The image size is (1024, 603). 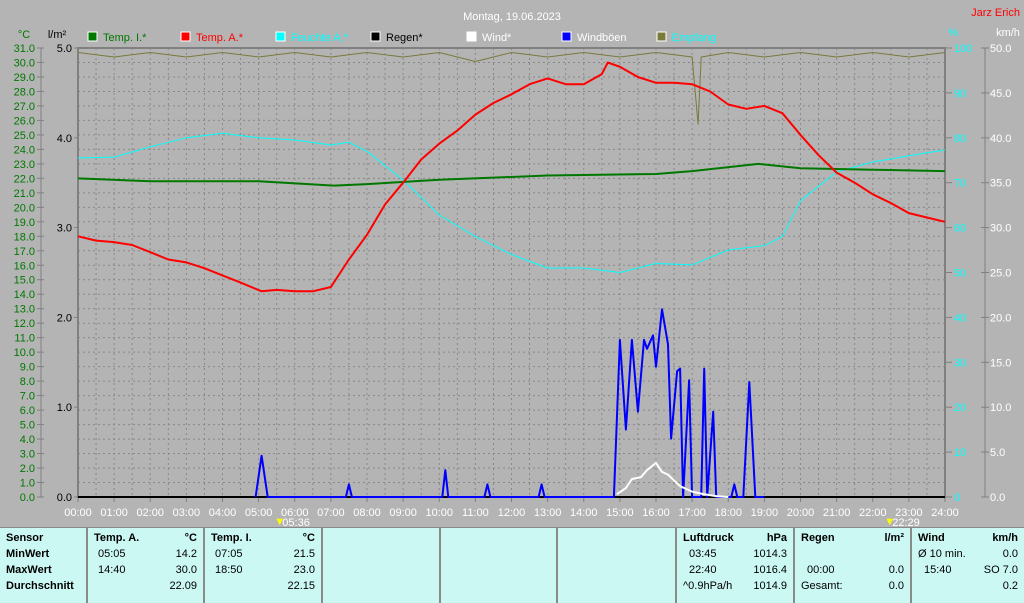 What do you see at coordinates (945, 513) in the screenshot?
I see `x-tick-label: 24:00` at bounding box center [945, 513].